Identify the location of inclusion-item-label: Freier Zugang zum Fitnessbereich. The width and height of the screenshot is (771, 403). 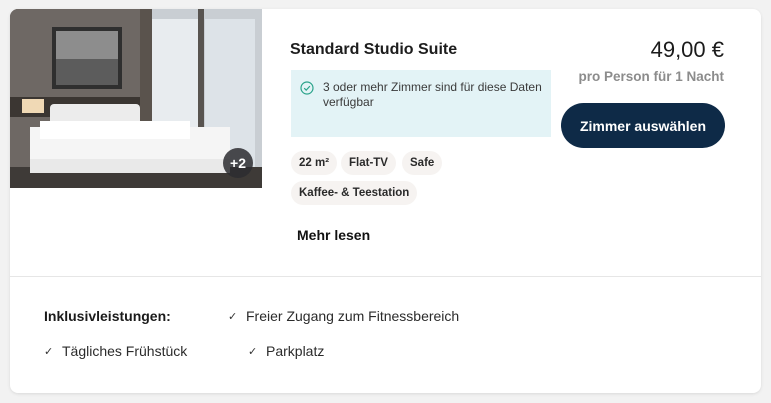
(353, 316).